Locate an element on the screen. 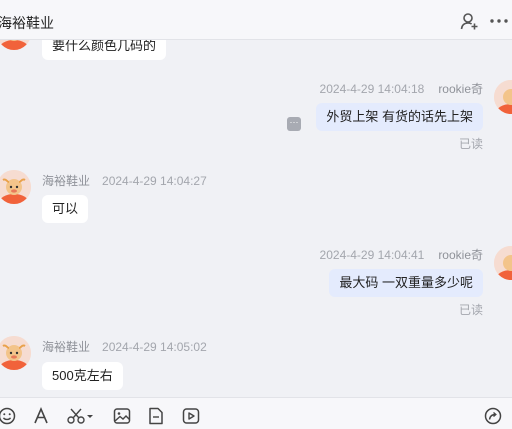  message-bubble: 最大码 一双重量多少呢 is located at coordinates (406, 283).